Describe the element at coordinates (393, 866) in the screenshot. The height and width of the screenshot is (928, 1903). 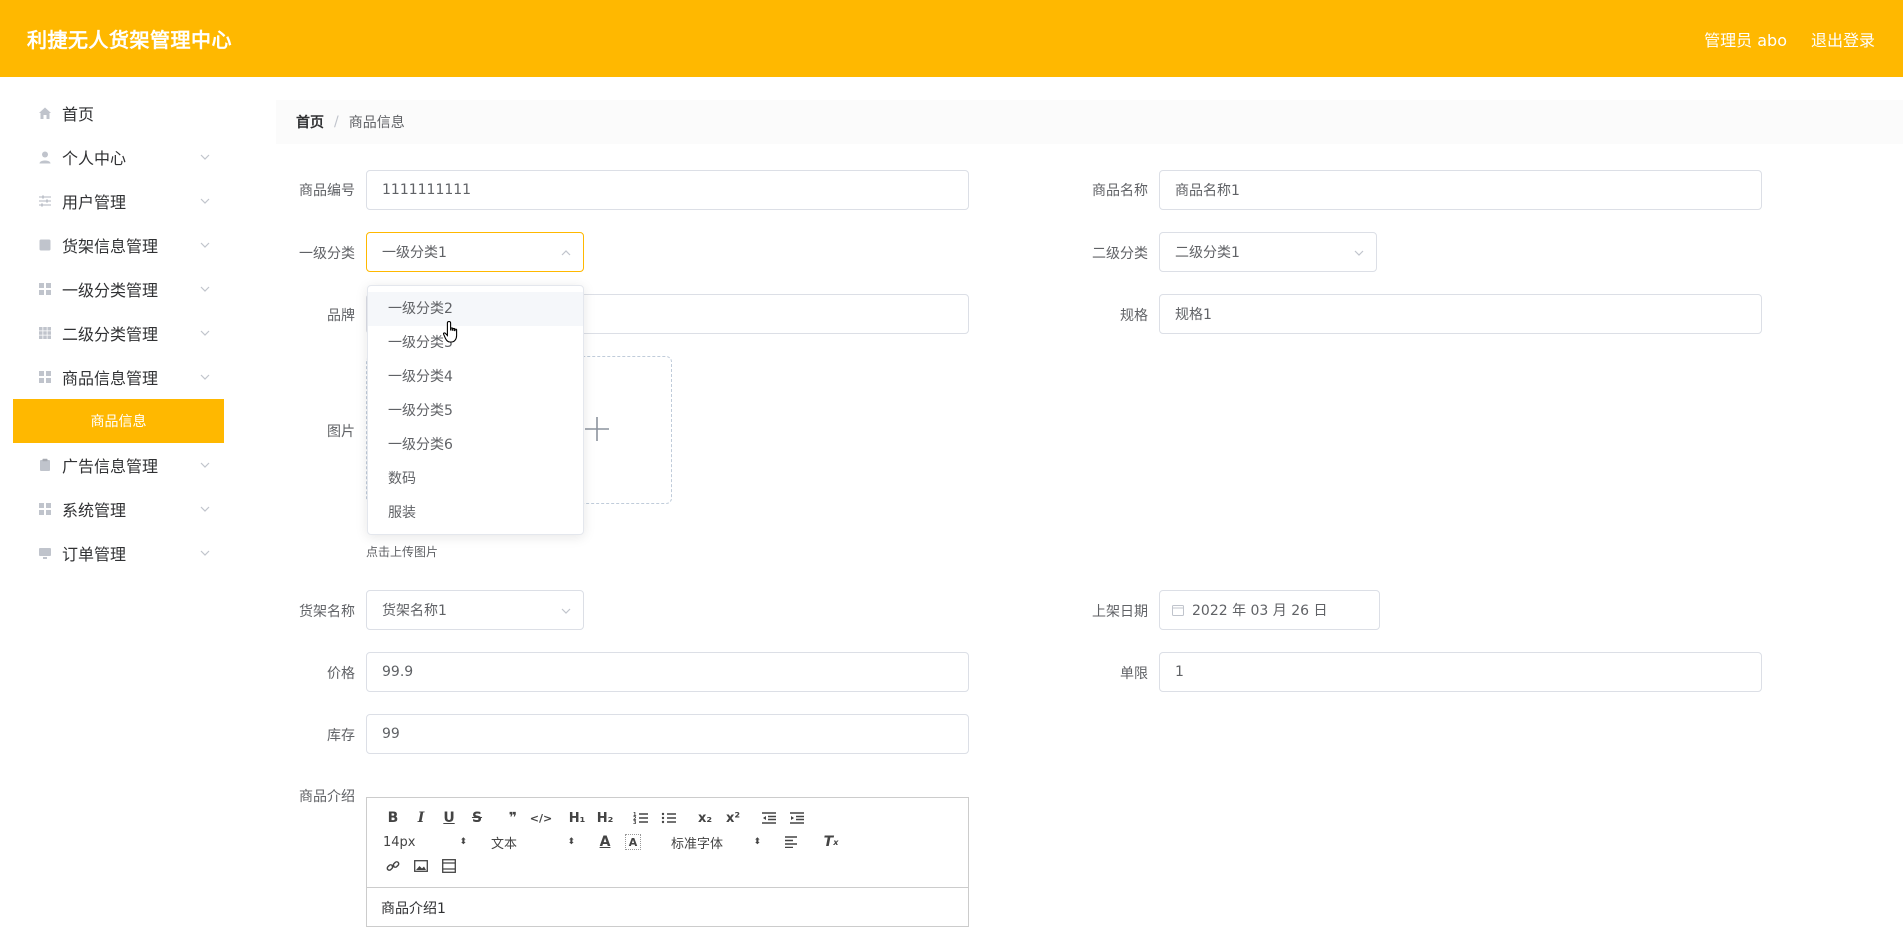
I see `link-icon` at that location.